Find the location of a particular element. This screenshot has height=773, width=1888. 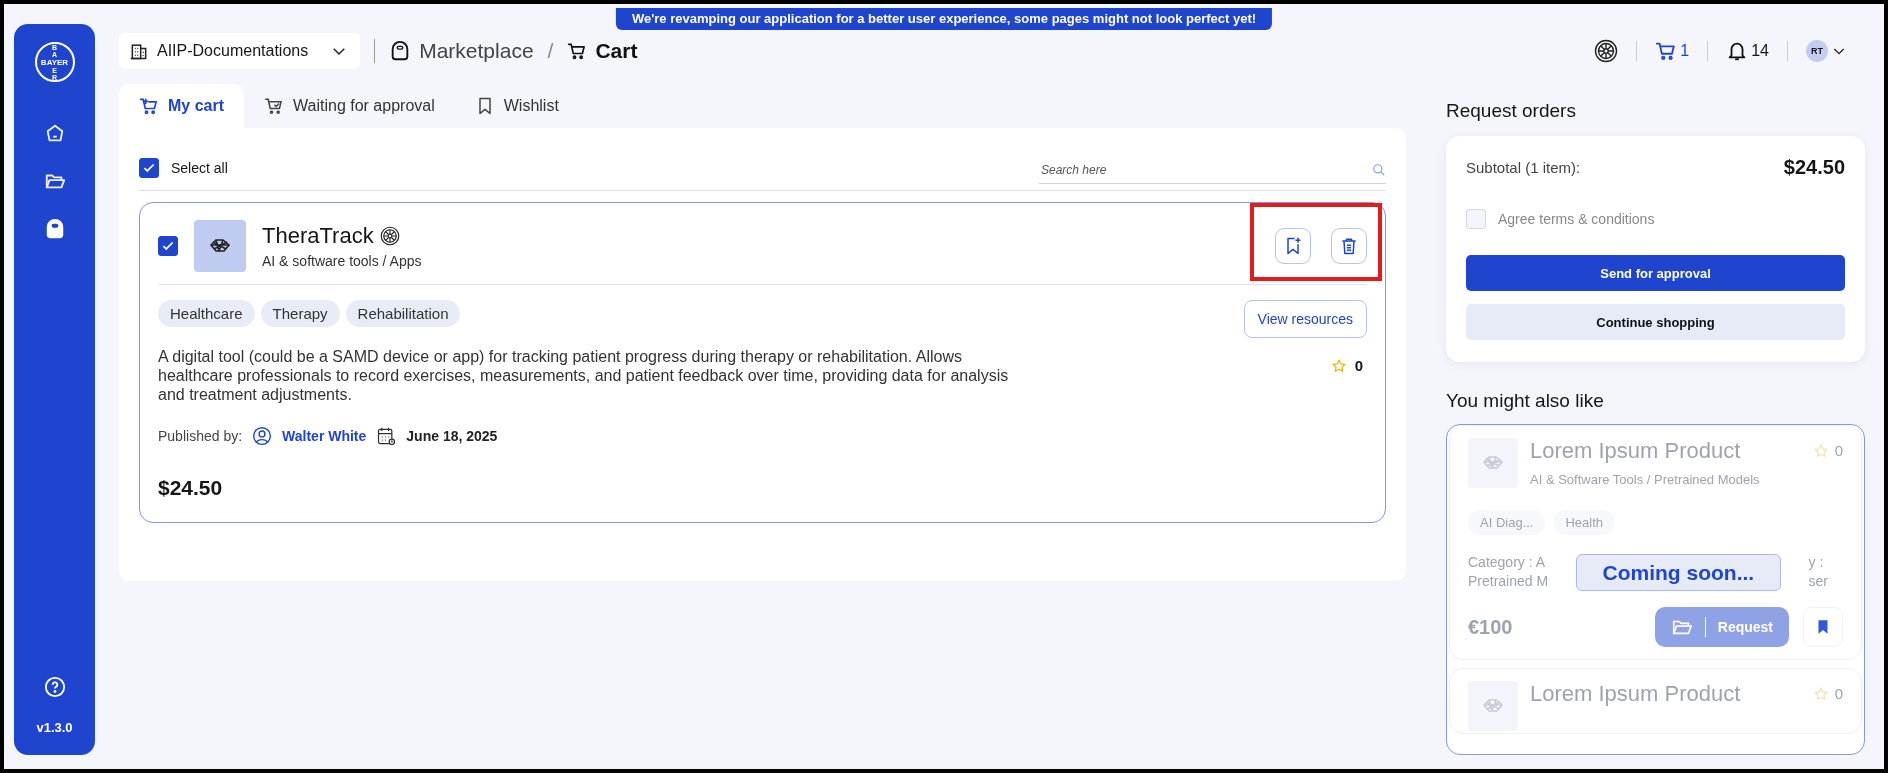

description-fragment: Pretrained M is located at coordinates (1508, 581).